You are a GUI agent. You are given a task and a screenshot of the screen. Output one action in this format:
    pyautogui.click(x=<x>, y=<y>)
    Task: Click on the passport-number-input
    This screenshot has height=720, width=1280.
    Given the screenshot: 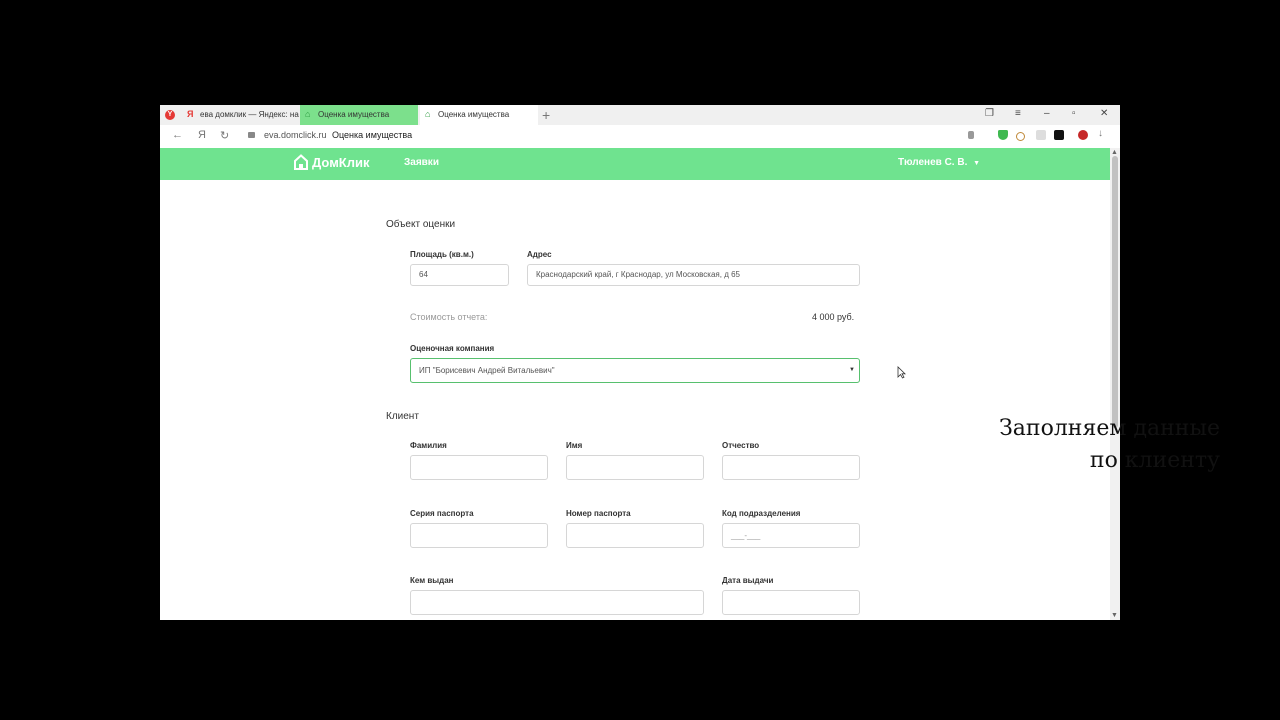 What is the action you would take?
    pyautogui.click(x=635, y=535)
    